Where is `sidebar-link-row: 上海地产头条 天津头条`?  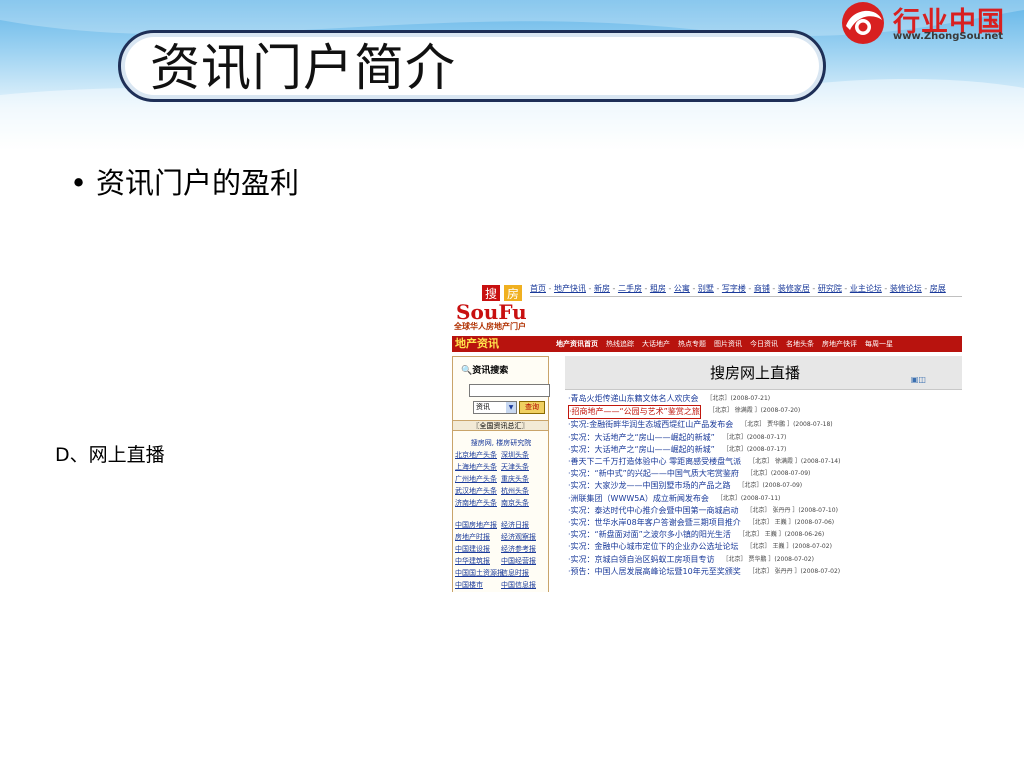 sidebar-link-row: 上海地产头条 天津头条 is located at coordinates (501, 467).